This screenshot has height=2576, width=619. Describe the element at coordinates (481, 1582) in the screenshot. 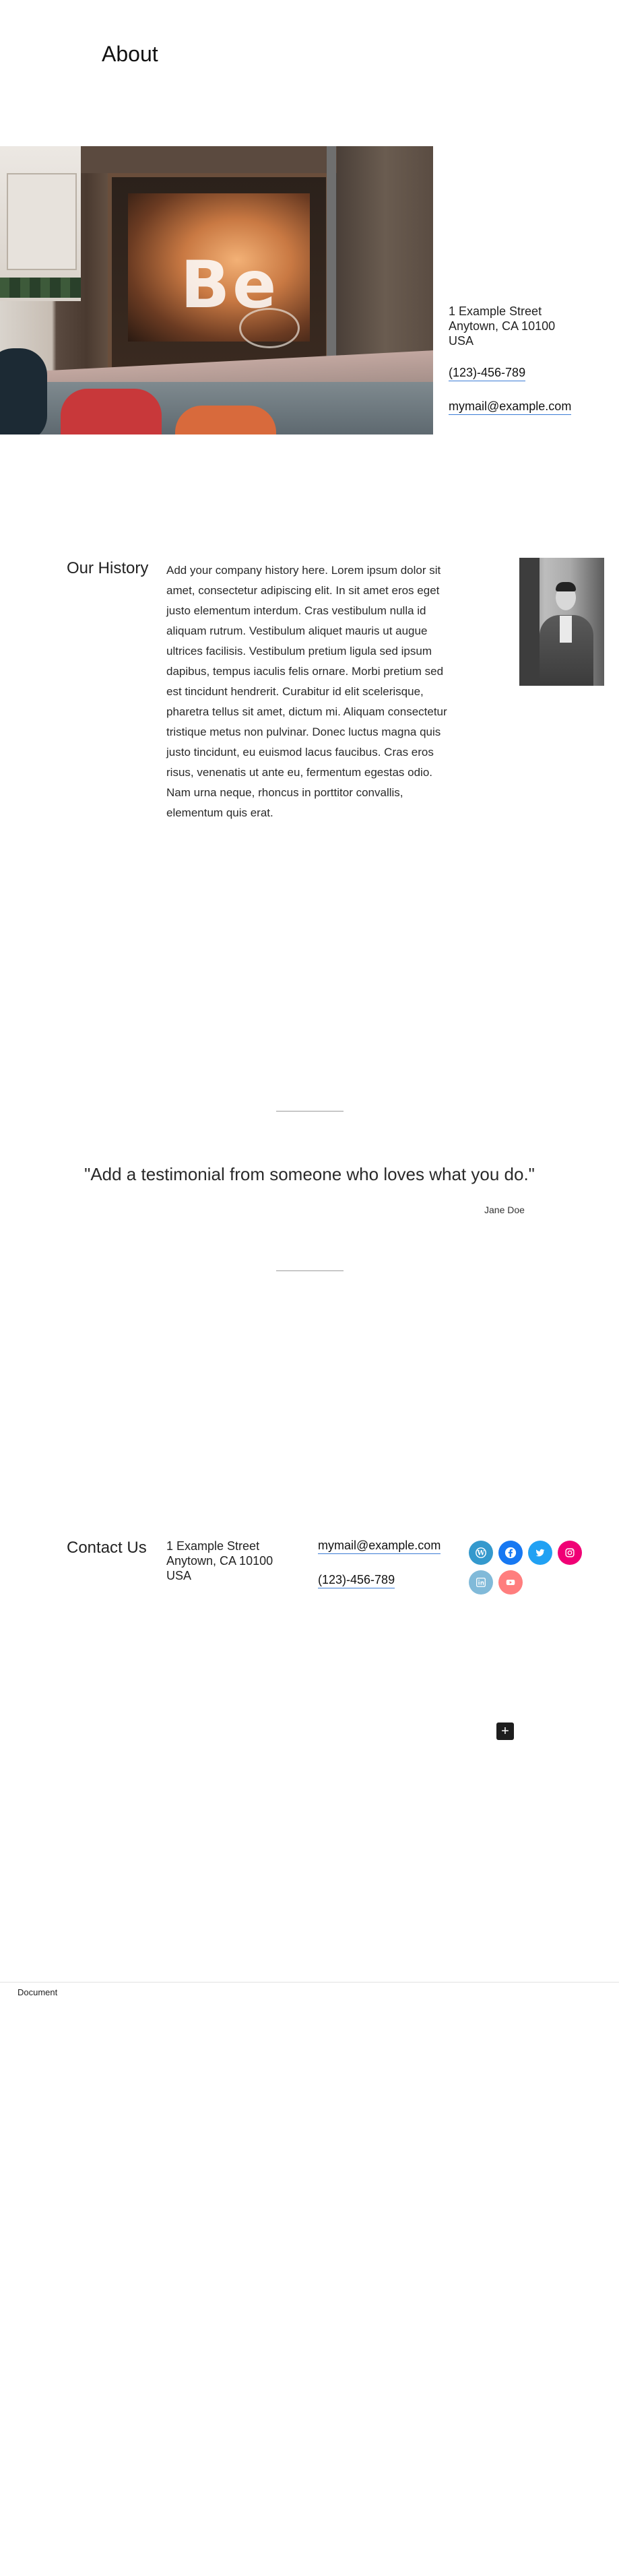

I see `linkedin-icon` at that location.